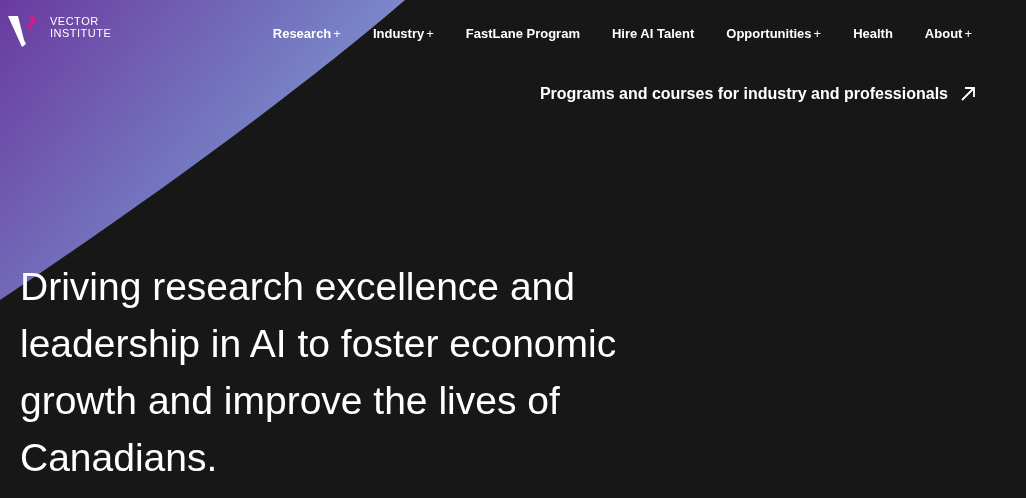  Describe the element at coordinates (403, 34) in the screenshot. I see `nav-link: Industry+` at that location.